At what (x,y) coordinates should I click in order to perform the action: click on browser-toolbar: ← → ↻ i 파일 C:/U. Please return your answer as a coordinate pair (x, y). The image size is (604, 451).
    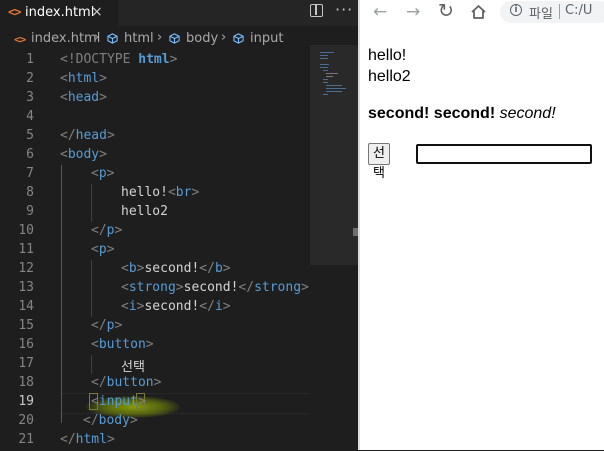
    Looking at the image, I should click on (482, 14).